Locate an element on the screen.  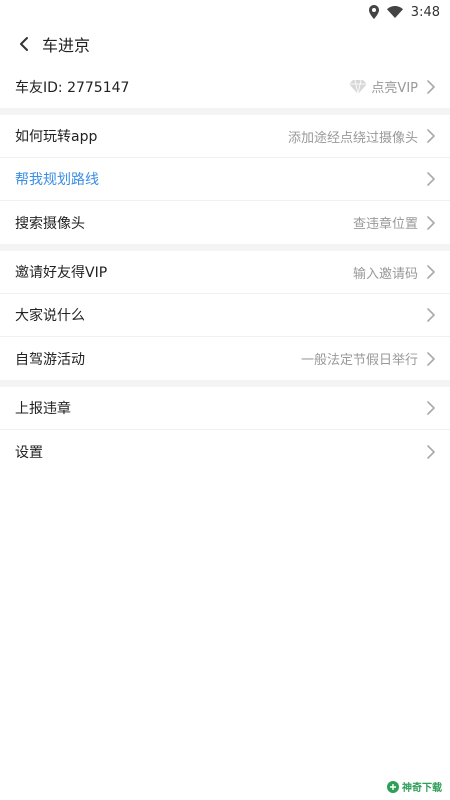
menu-item-search-camera: 搜索摄像头 查违章位置 is located at coordinates (225, 222).